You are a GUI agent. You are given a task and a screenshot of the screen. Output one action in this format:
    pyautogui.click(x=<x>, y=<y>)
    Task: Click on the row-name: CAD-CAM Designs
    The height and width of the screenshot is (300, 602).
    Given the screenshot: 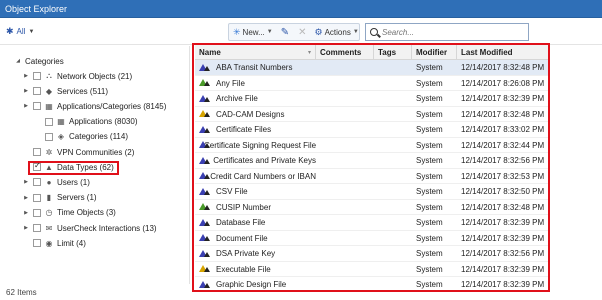 What is the action you would take?
    pyautogui.click(x=250, y=114)
    